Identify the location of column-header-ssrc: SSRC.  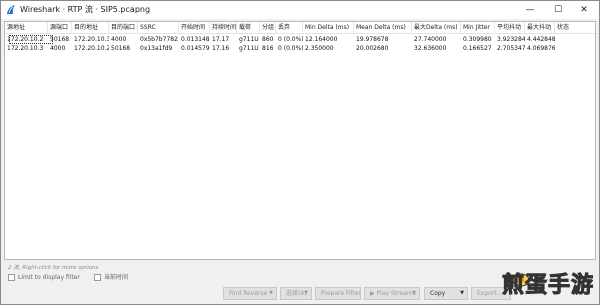
(158, 28).